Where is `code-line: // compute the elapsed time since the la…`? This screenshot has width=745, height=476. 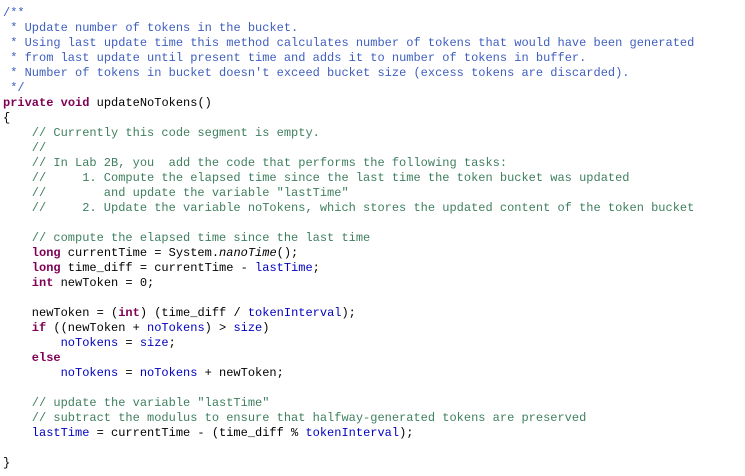 code-line: // compute the elapsed time since the la… is located at coordinates (201, 238).